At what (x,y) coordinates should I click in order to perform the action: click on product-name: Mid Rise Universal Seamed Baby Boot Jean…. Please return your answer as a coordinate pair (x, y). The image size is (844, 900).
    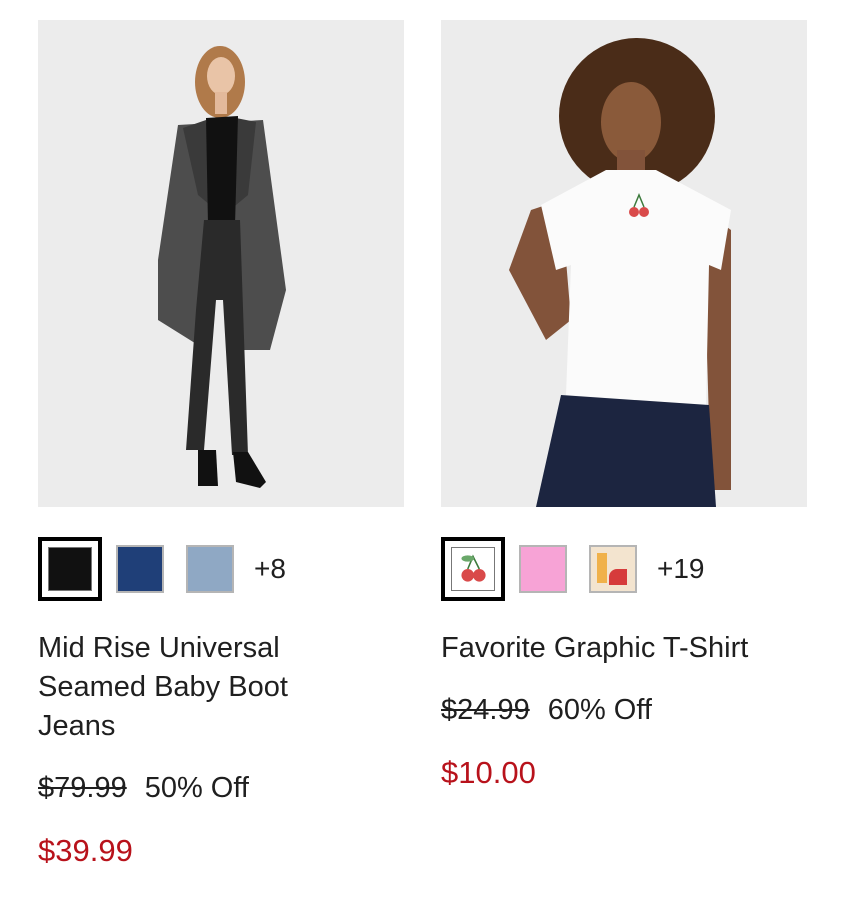
    Looking at the image, I should click on (203, 687).